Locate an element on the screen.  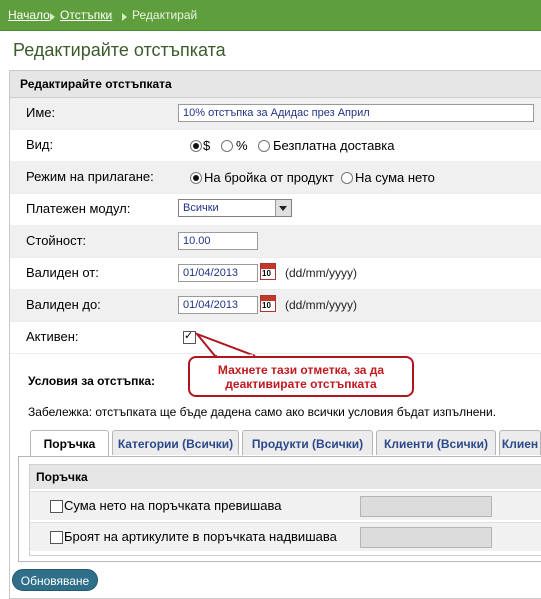
type-label: Вид: is located at coordinates (40, 144).